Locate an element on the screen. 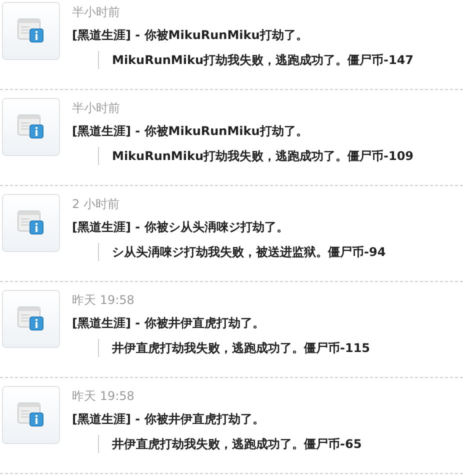 Image resolution: width=463 pixels, height=476 pixels. timestamp: 2 小时前 is located at coordinates (96, 204).